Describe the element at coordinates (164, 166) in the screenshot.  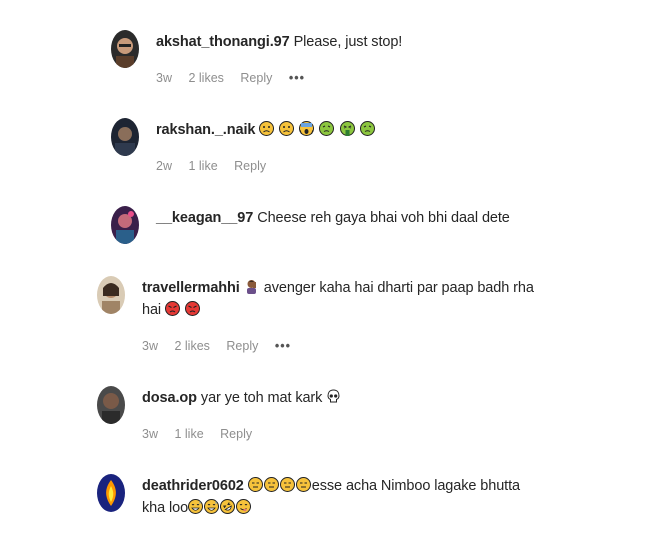
I see `comment-time: 2w` at that location.